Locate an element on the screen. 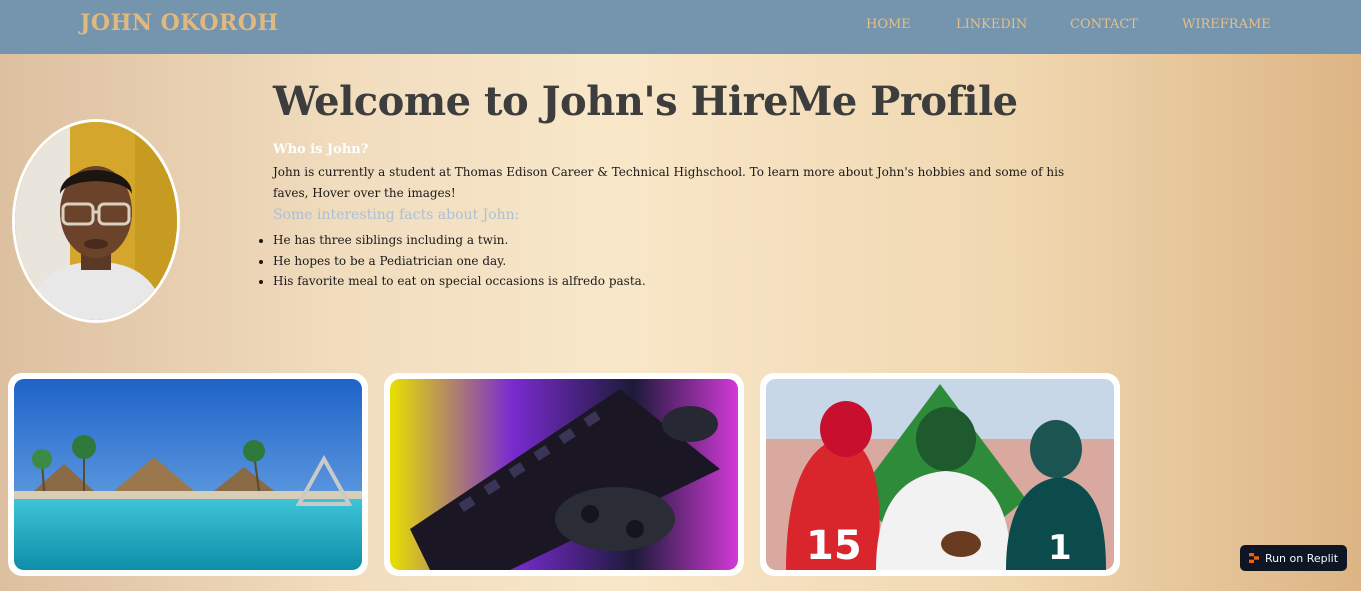 Image resolution: width=1361 pixels, height=591 pixels. facts-heading: Some interesting facts about John: is located at coordinates (396, 215).